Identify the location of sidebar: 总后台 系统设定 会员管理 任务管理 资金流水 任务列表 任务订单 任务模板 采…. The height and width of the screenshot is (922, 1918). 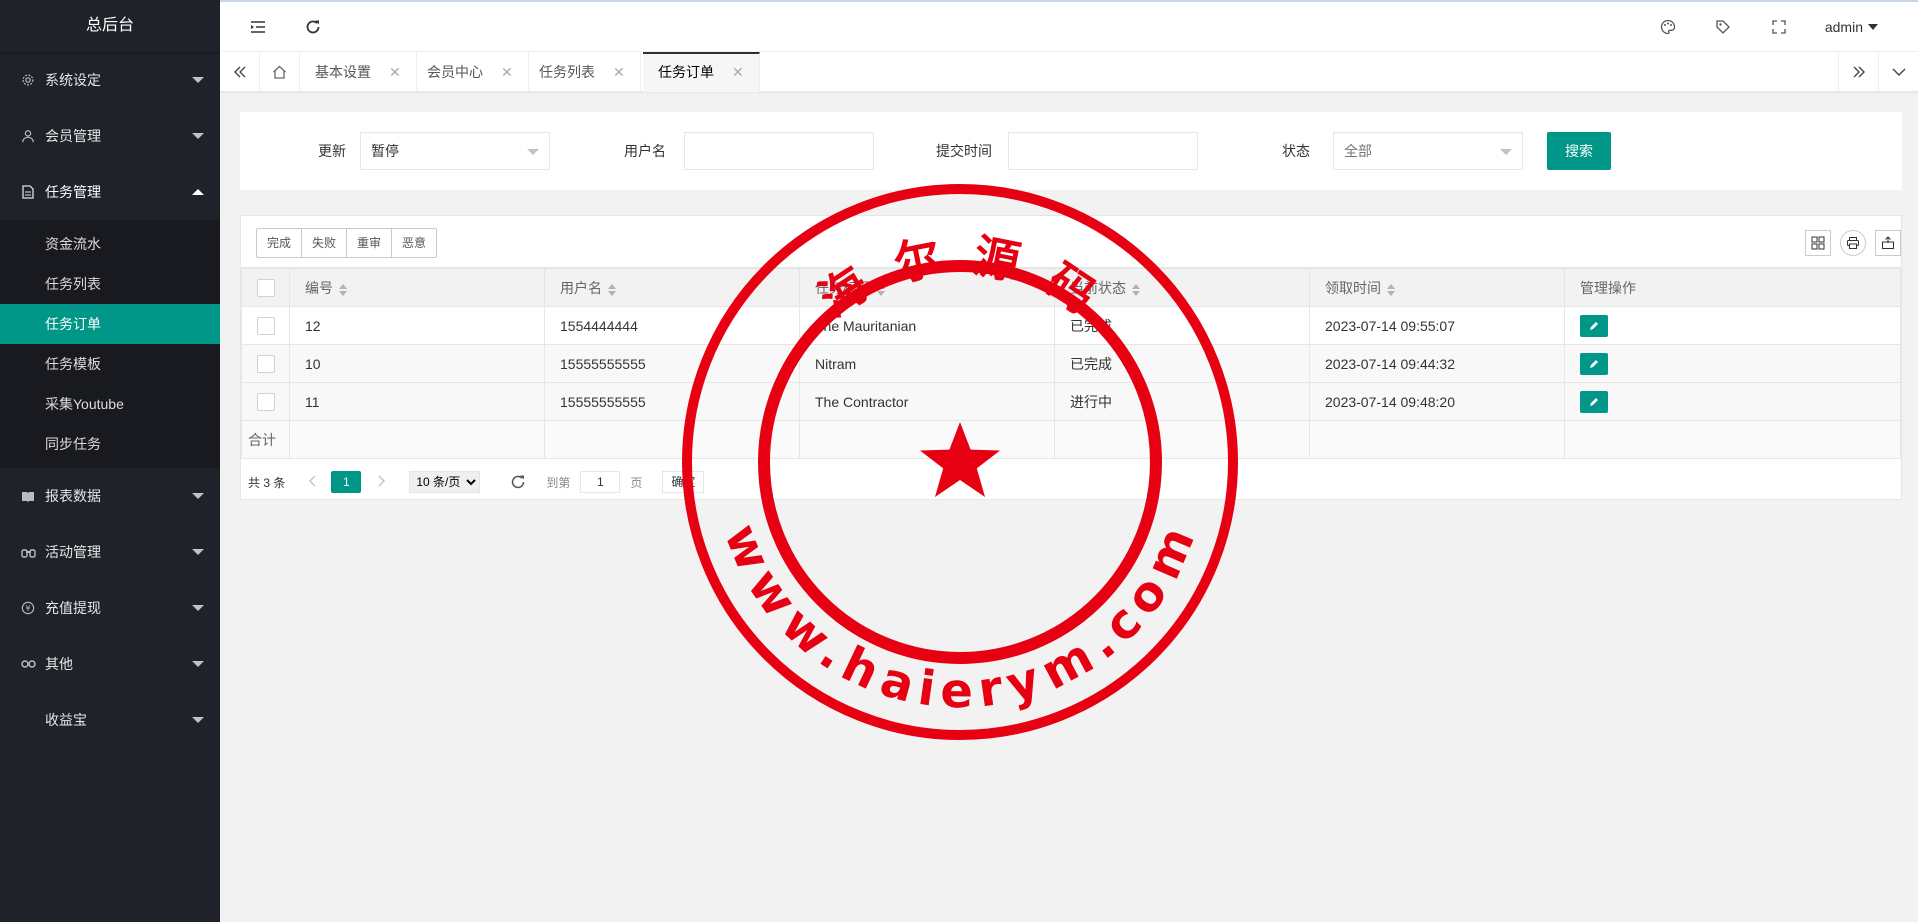
(110, 461).